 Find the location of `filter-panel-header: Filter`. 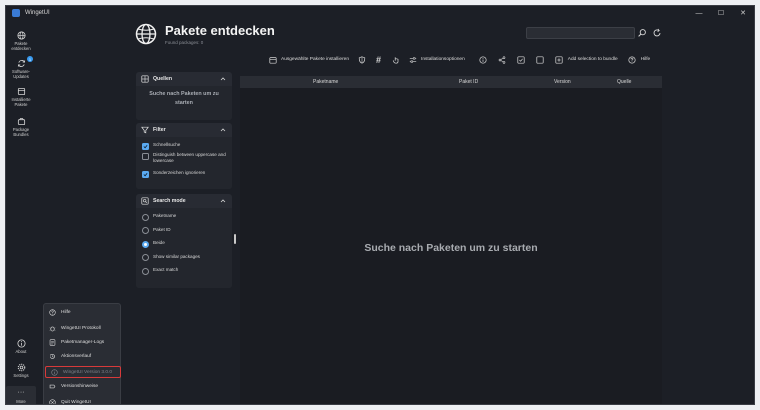

filter-panel-header: Filter is located at coordinates (184, 130).